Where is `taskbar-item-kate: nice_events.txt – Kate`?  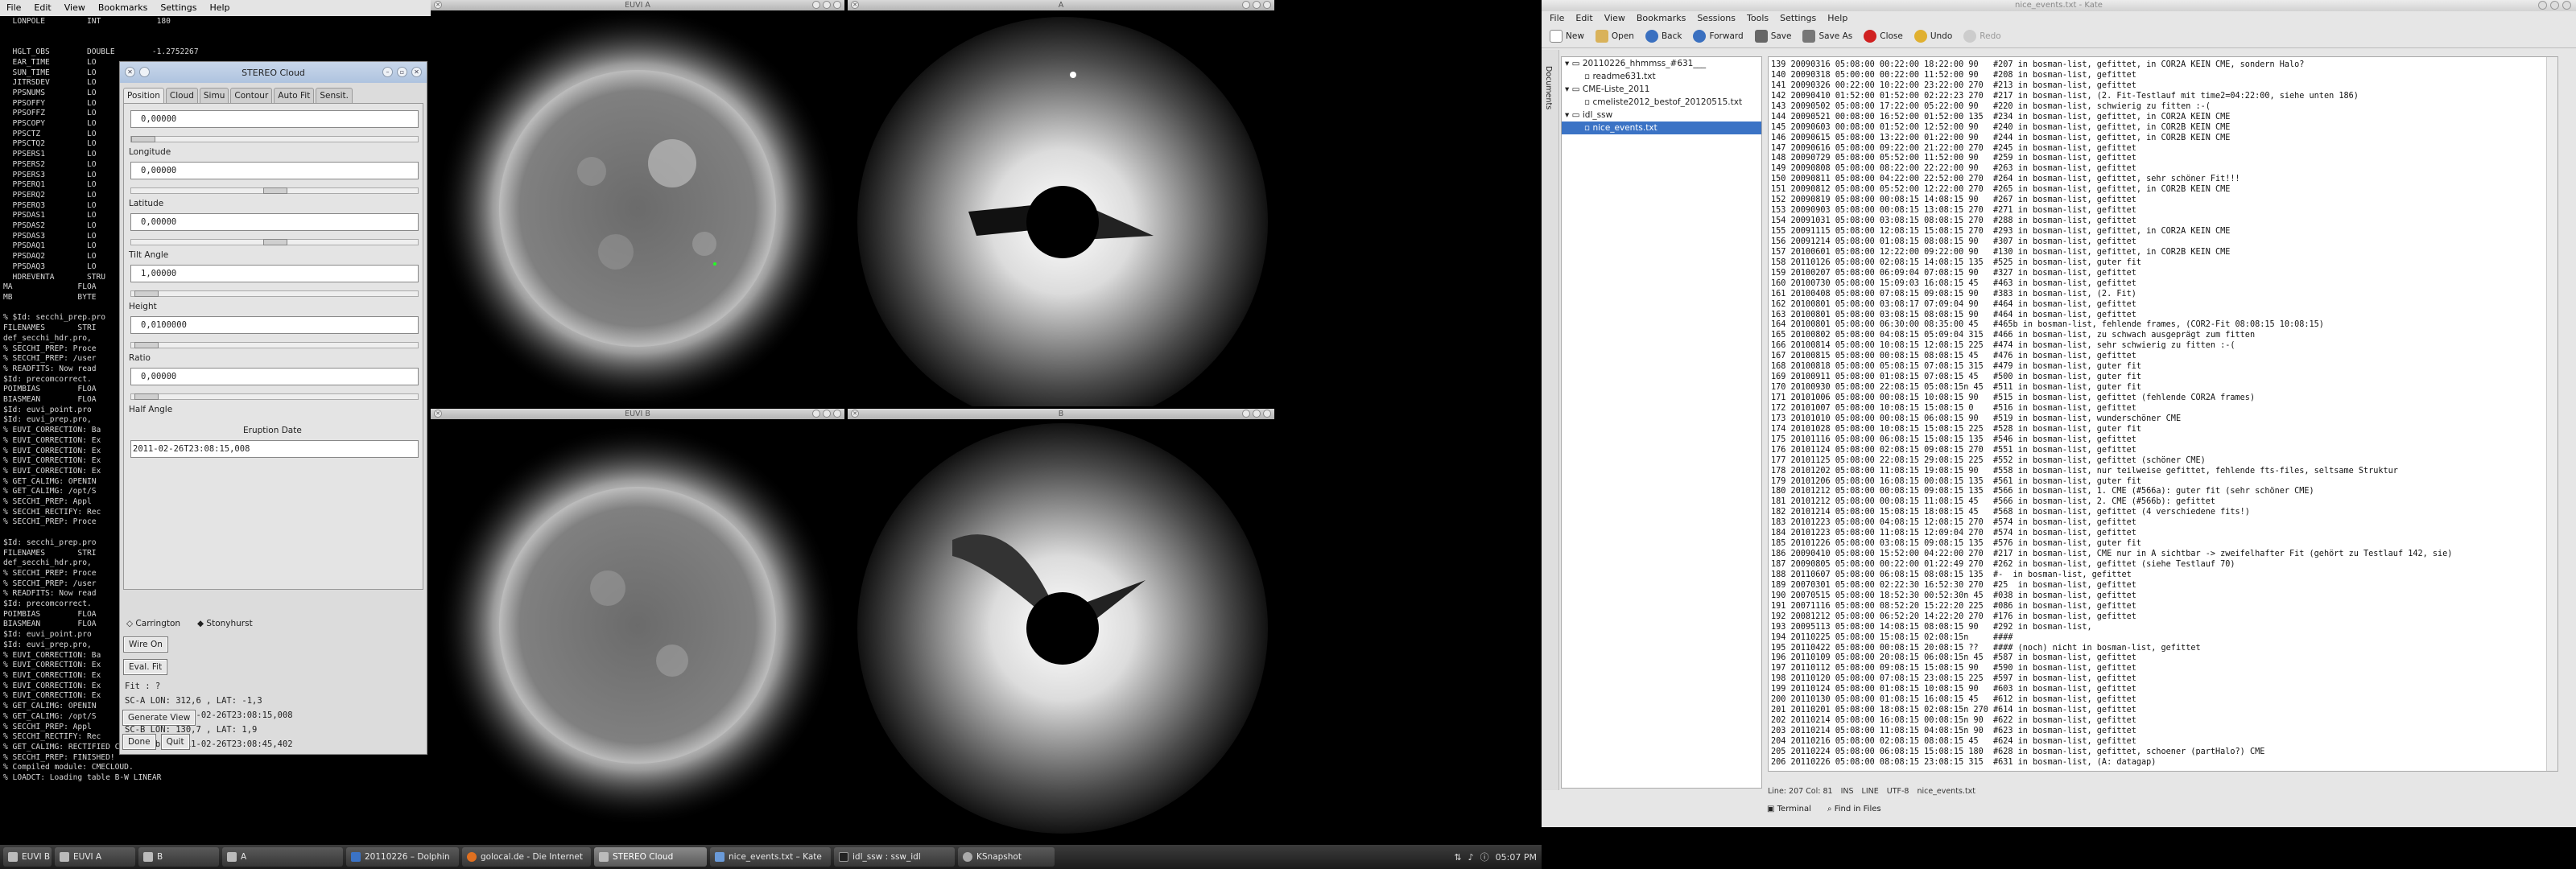 taskbar-item-kate: nice_events.txt – Kate is located at coordinates (770, 857).